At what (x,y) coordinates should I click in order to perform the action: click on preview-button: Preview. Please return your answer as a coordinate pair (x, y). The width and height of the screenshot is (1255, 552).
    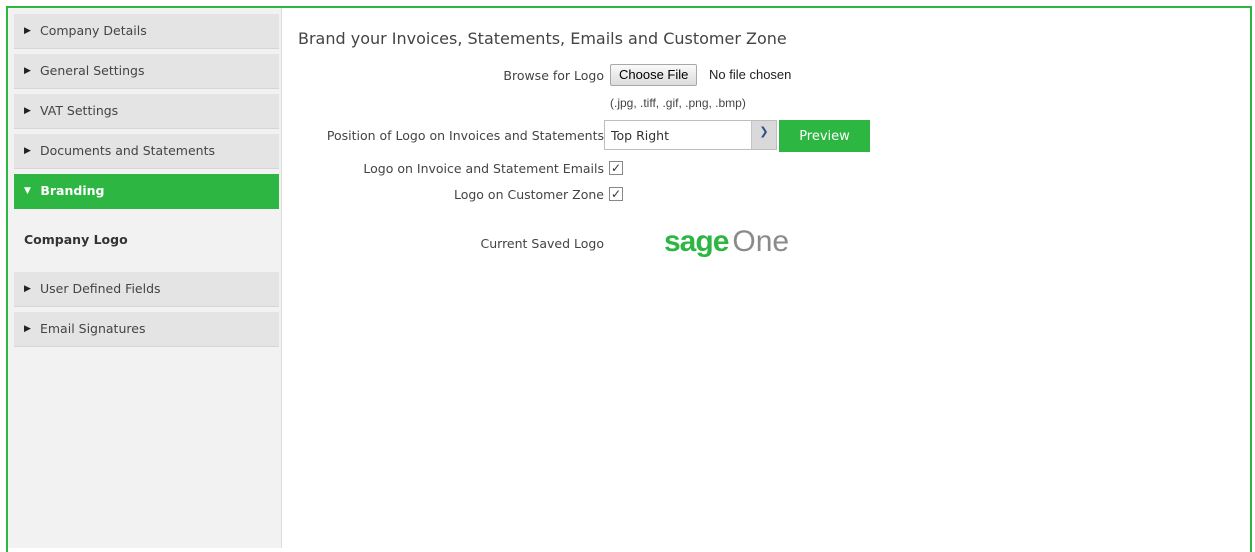
    Looking at the image, I should click on (824, 136).